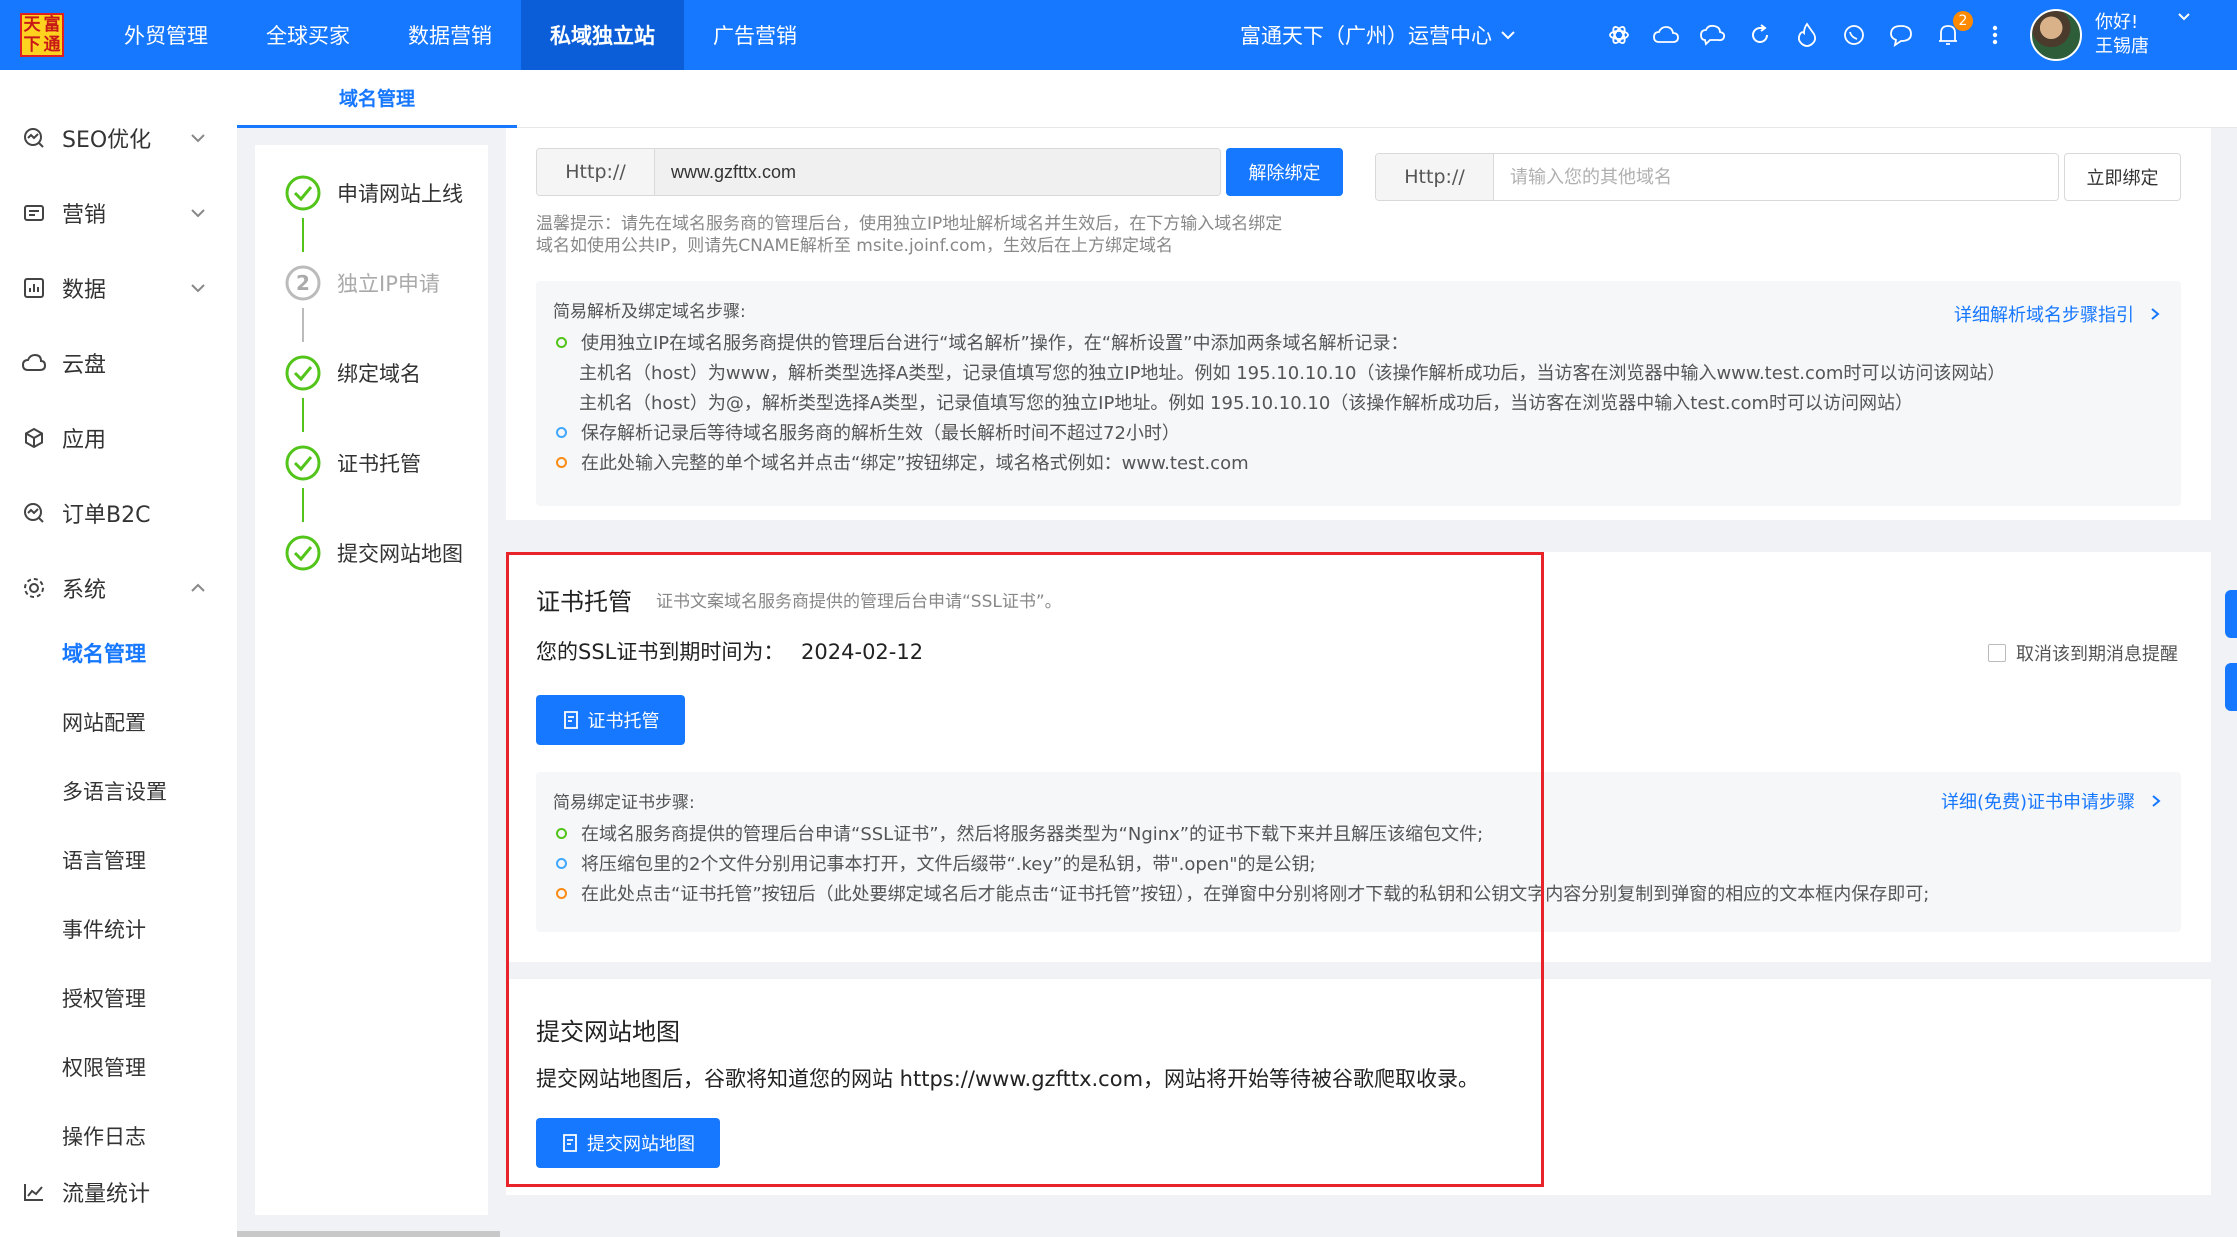 This screenshot has height=1237, width=2237. What do you see at coordinates (649, 312) in the screenshot?
I see `dns-guide-title: 简易解析及绑定域名步骤:` at bounding box center [649, 312].